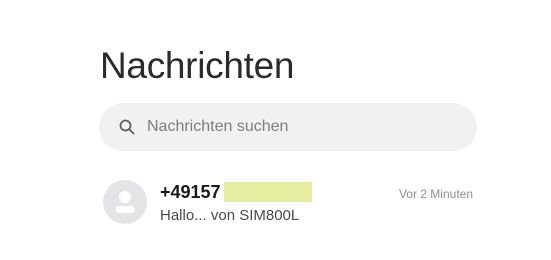 This screenshot has width=551, height=260. I want to click on avatar, so click(125, 202).